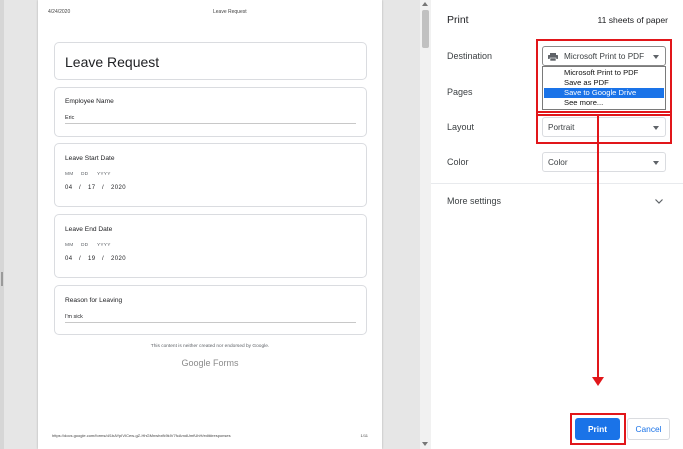 The height and width of the screenshot is (449, 683). What do you see at coordinates (2, 224) in the screenshot?
I see `window-edge` at bounding box center [2, 224].